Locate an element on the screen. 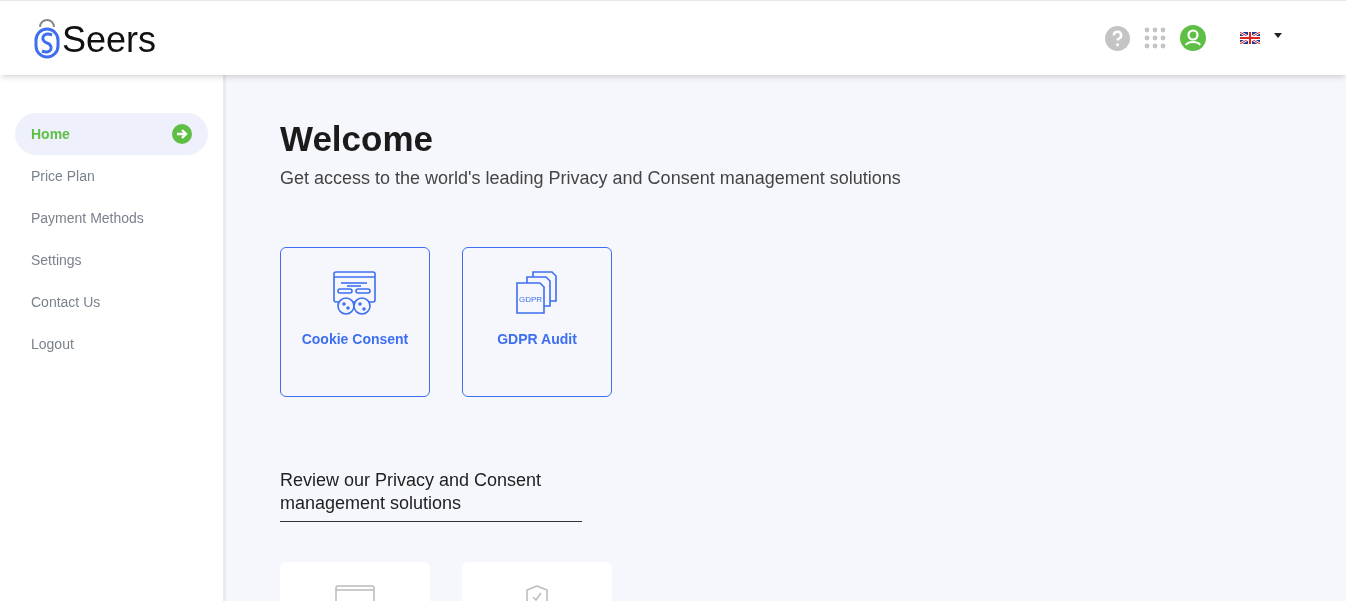 The width and height of the screenshot is (1346, 601). section-heading: Review our Privacy and Consent management solutions is located at coordinates (431, 495).